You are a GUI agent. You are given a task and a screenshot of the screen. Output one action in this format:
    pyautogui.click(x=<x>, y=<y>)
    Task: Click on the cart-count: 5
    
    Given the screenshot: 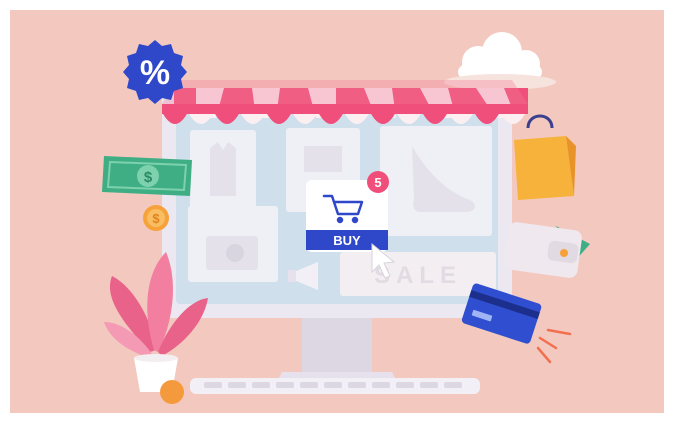 What is the action you would take?
    pyautogui.click(x=377, y=182)
    